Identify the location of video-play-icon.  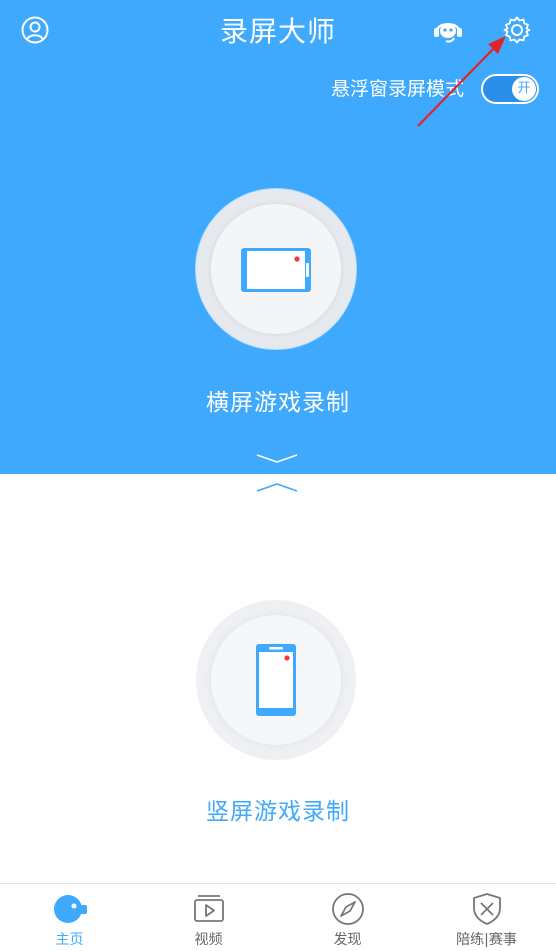
(208, 908).